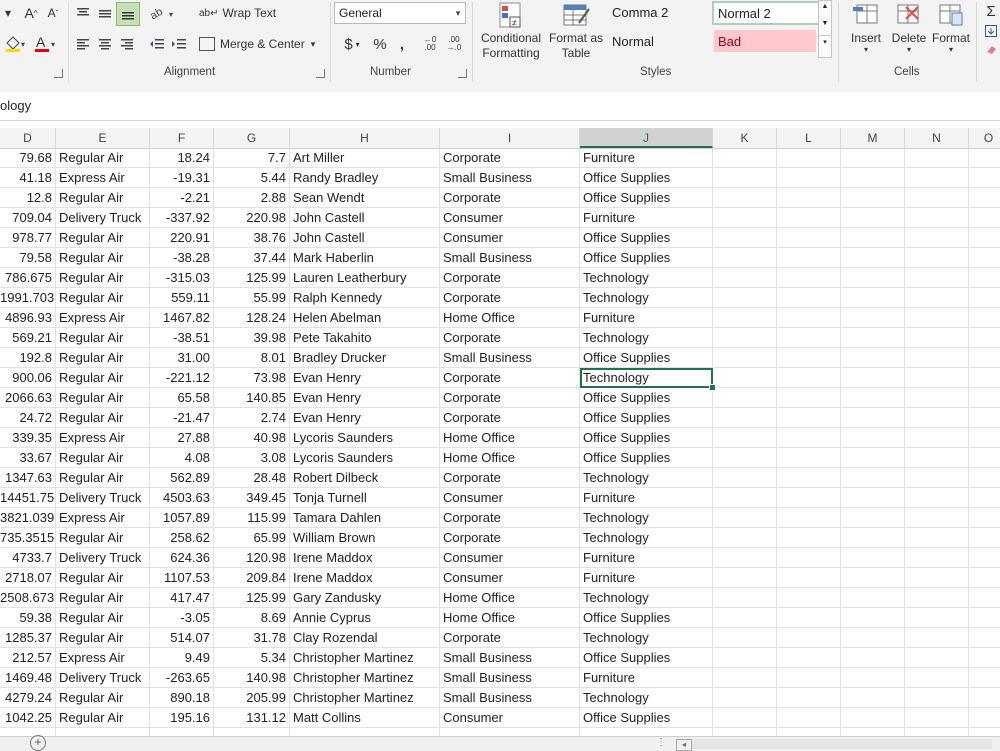 The image size is (1000, 751). What do you see at coordinates (182, 638) in the screenshot?
I see `cell-f: 514.07` at bounding box center [182, 638].